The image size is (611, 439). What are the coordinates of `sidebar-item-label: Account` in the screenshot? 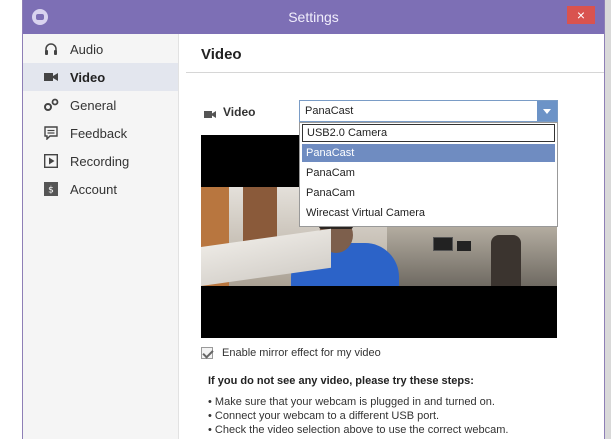 It's located at (93, 189).